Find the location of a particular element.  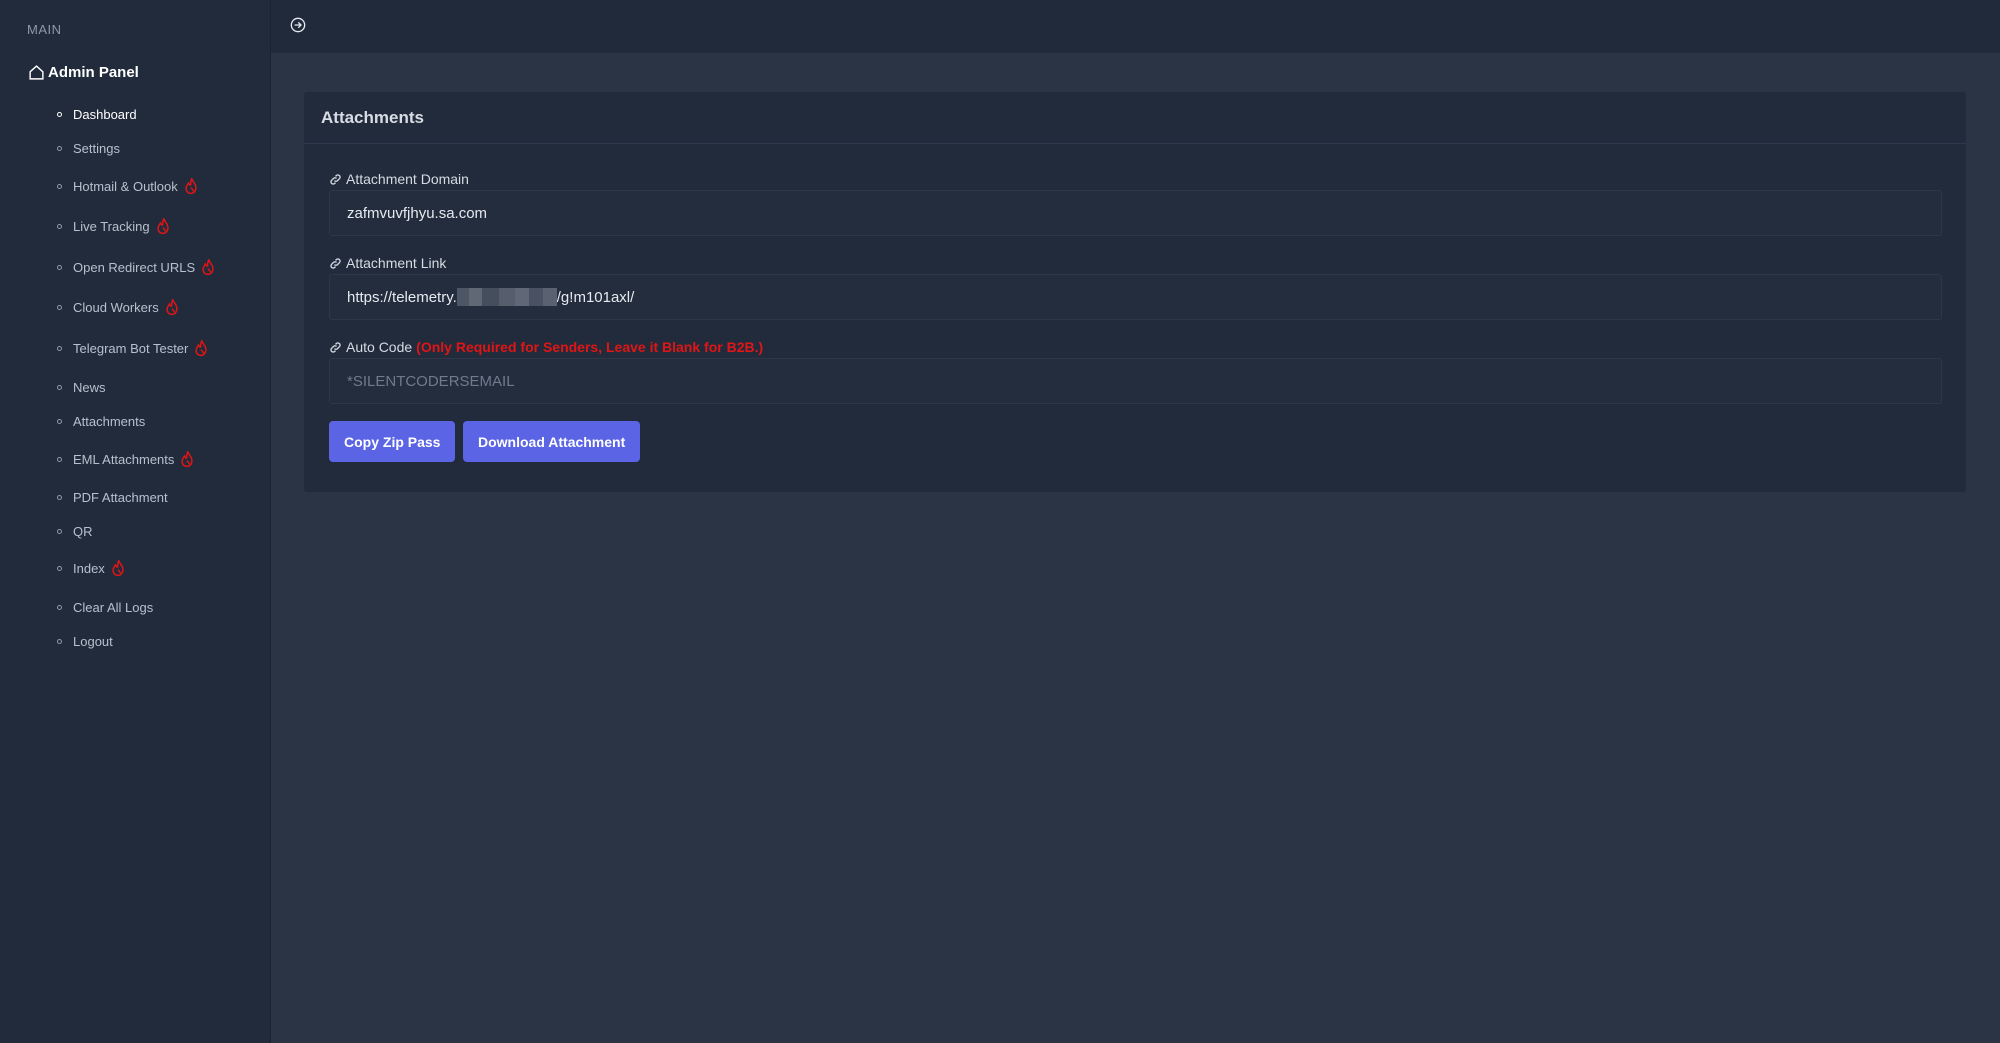

sidebar-item-logout: Logout is located at coordinates (85, 641).